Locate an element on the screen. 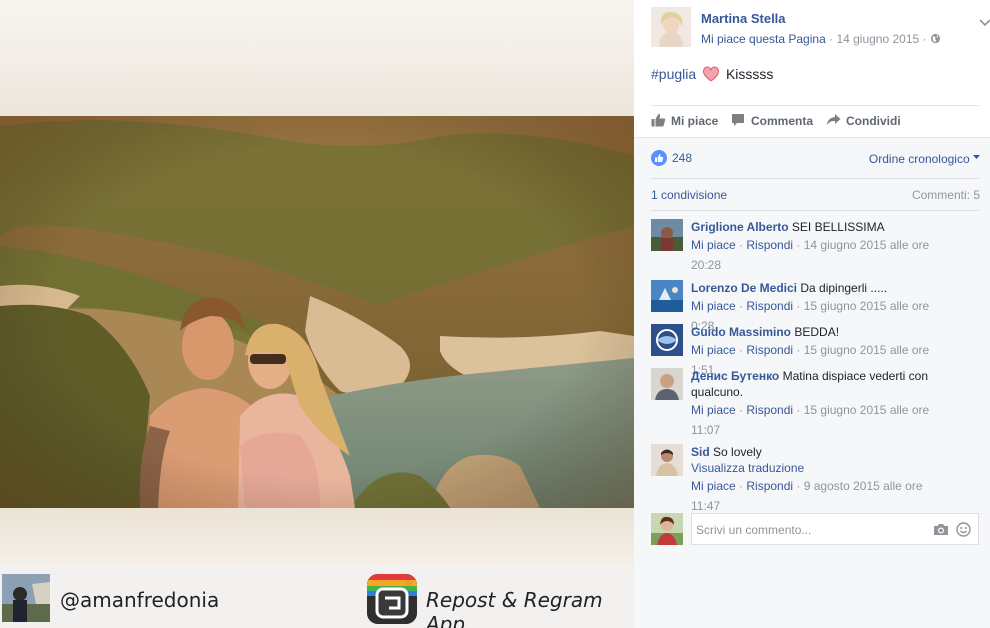 This screenshot has width=990, height=628. comment-author: Guido Massimino is located at coordinates (741, 332).